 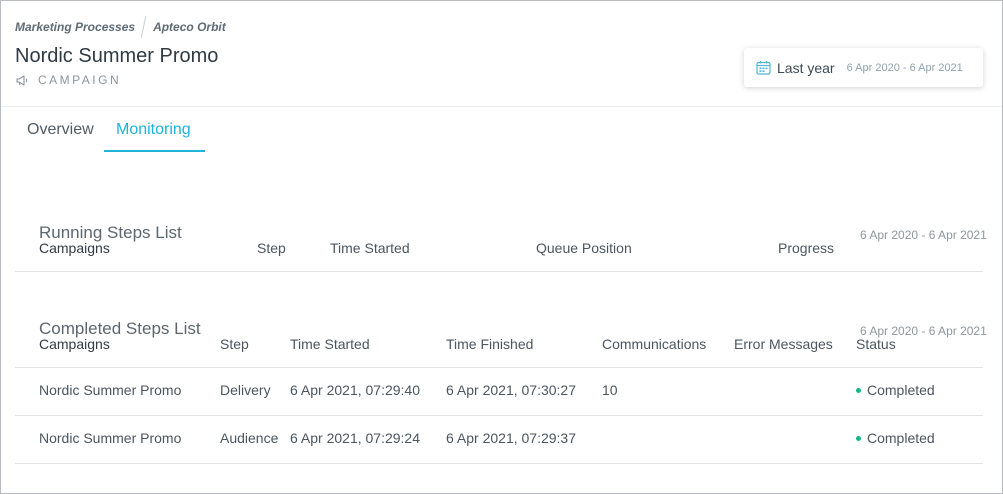 What do you see at coordinates (355, 438) in the screenshot?
I see `cell-time-started: 6 Apr 2021, 07:29:24` at bounding box center [355, 438].